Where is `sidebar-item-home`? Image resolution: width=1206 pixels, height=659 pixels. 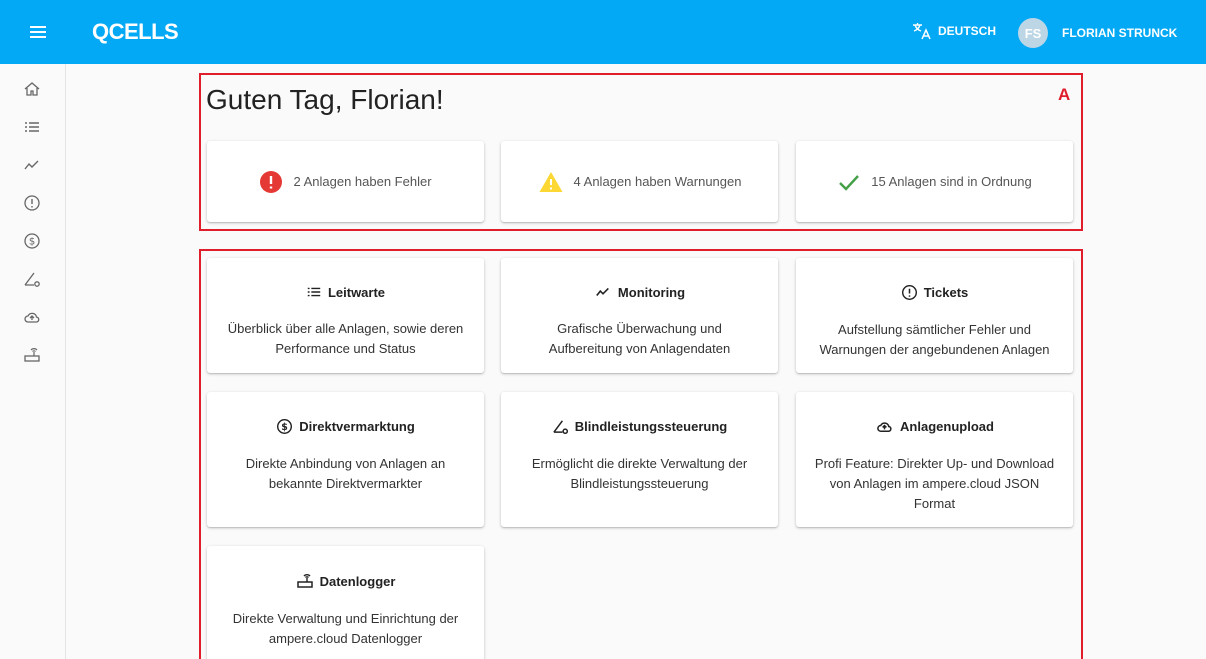
sidebar-item-home is located at coordinates (32, 89).